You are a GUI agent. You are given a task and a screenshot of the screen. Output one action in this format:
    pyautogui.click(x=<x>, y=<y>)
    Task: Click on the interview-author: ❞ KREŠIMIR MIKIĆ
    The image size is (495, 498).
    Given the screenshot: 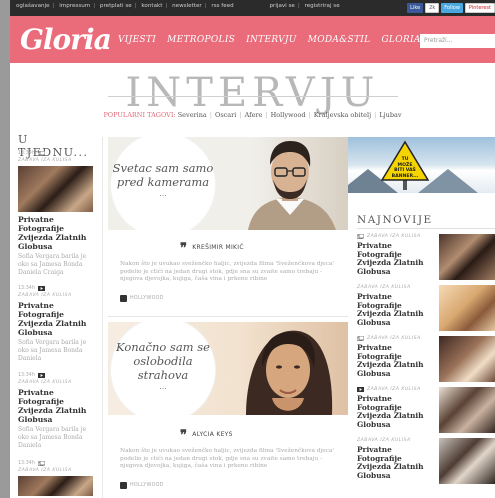 What is the action you would take?
    pyautogui.click(x=212, y=248)
    